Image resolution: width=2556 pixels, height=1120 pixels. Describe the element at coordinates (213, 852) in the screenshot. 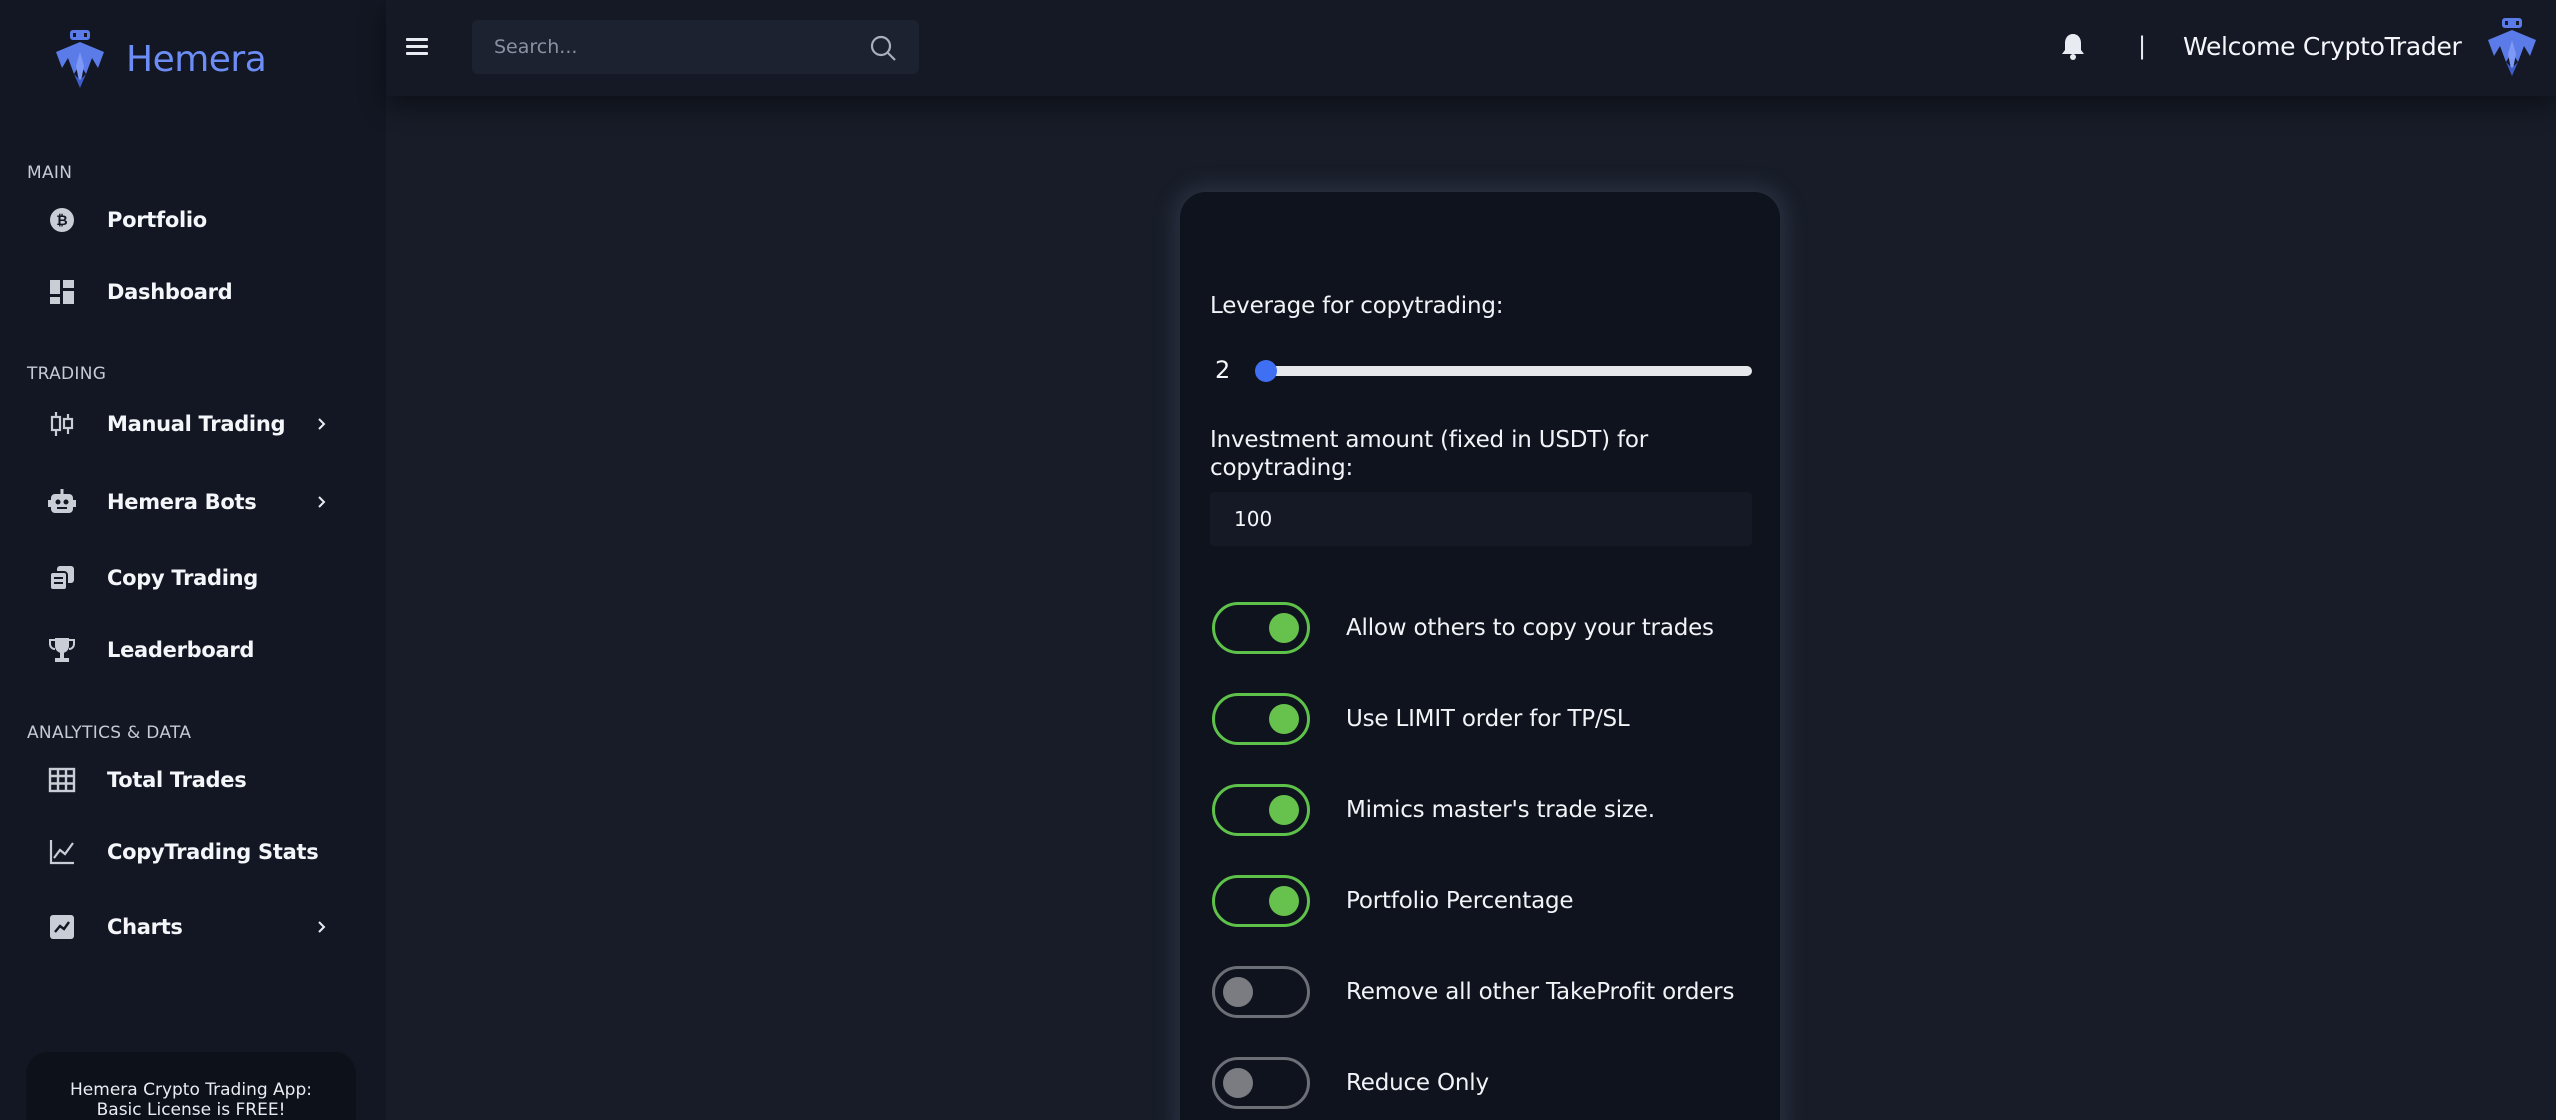

I see `sidebar-item-label: CopyTrading Stats` at that location.